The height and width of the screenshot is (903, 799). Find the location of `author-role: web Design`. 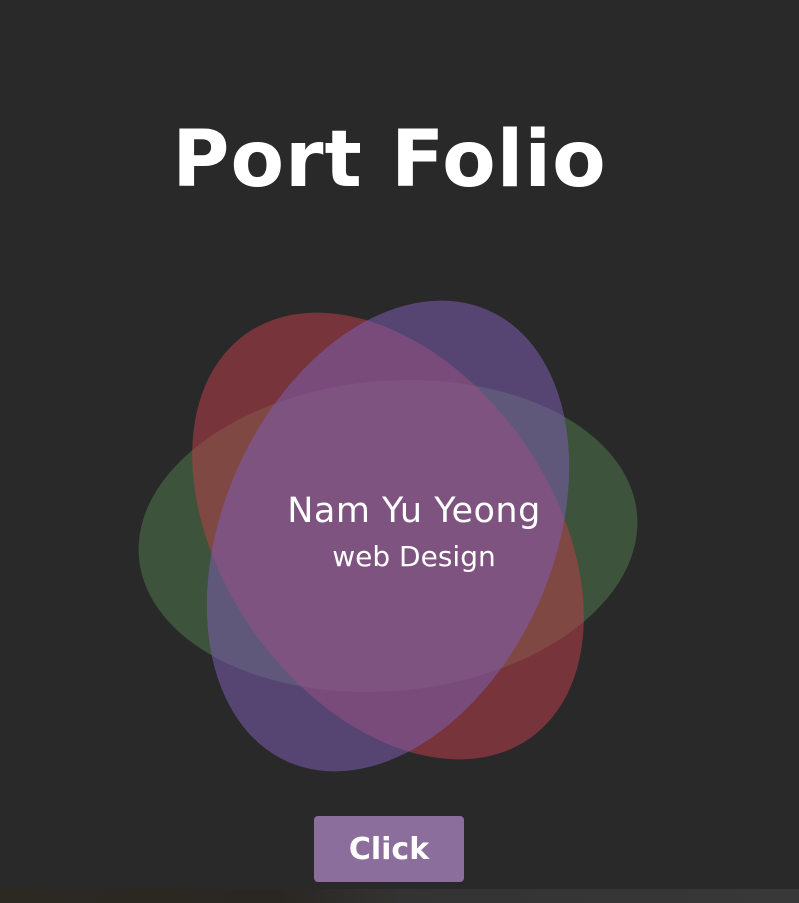

author-role: web Design is located at coordinates (414, 556).